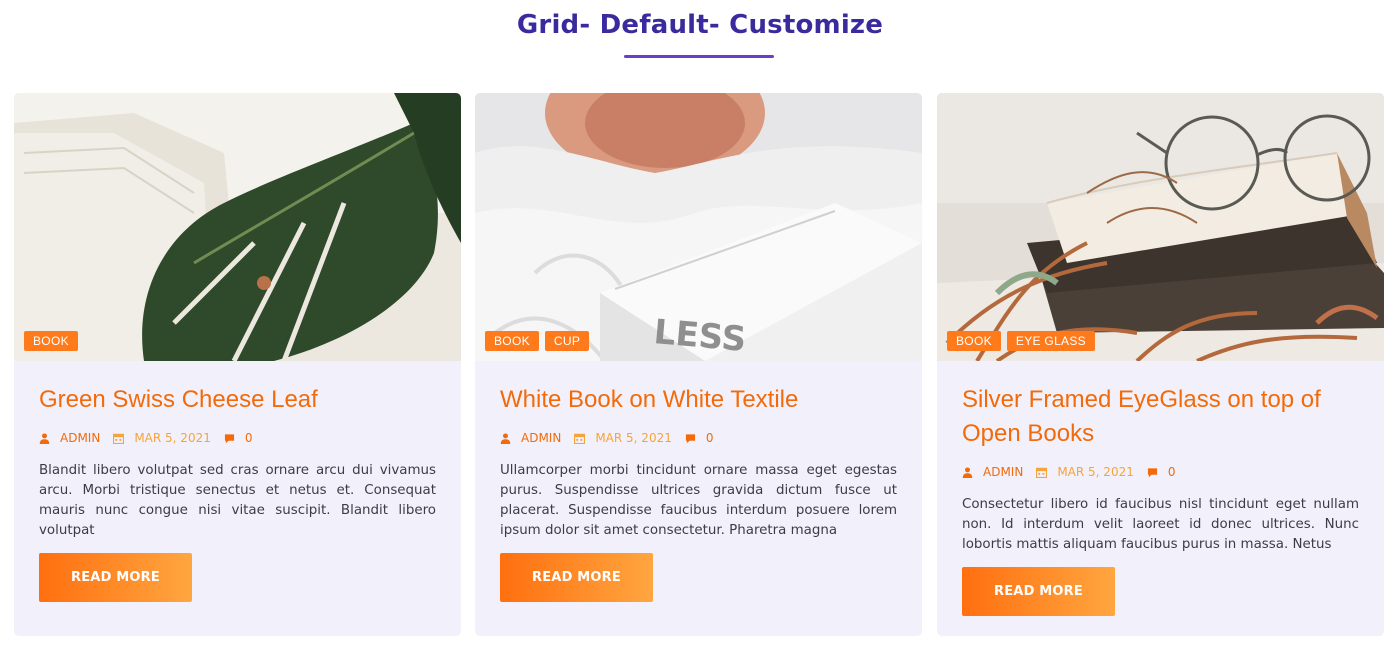  What do you see at coordinates (237, 400) in the screenshot?
I see `post-title: Green Swiss Cheese Leaf` at bounding box center [237, 400].